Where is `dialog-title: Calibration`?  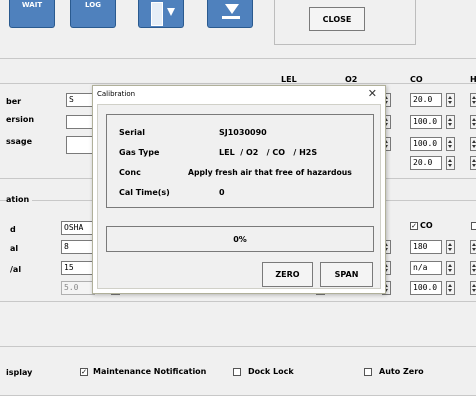 dialog-title: Calibration is located at coordinates (116, 94).